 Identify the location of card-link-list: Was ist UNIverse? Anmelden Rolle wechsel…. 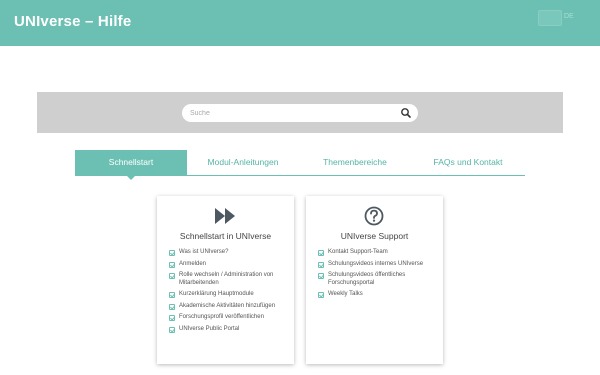
(230, 293).